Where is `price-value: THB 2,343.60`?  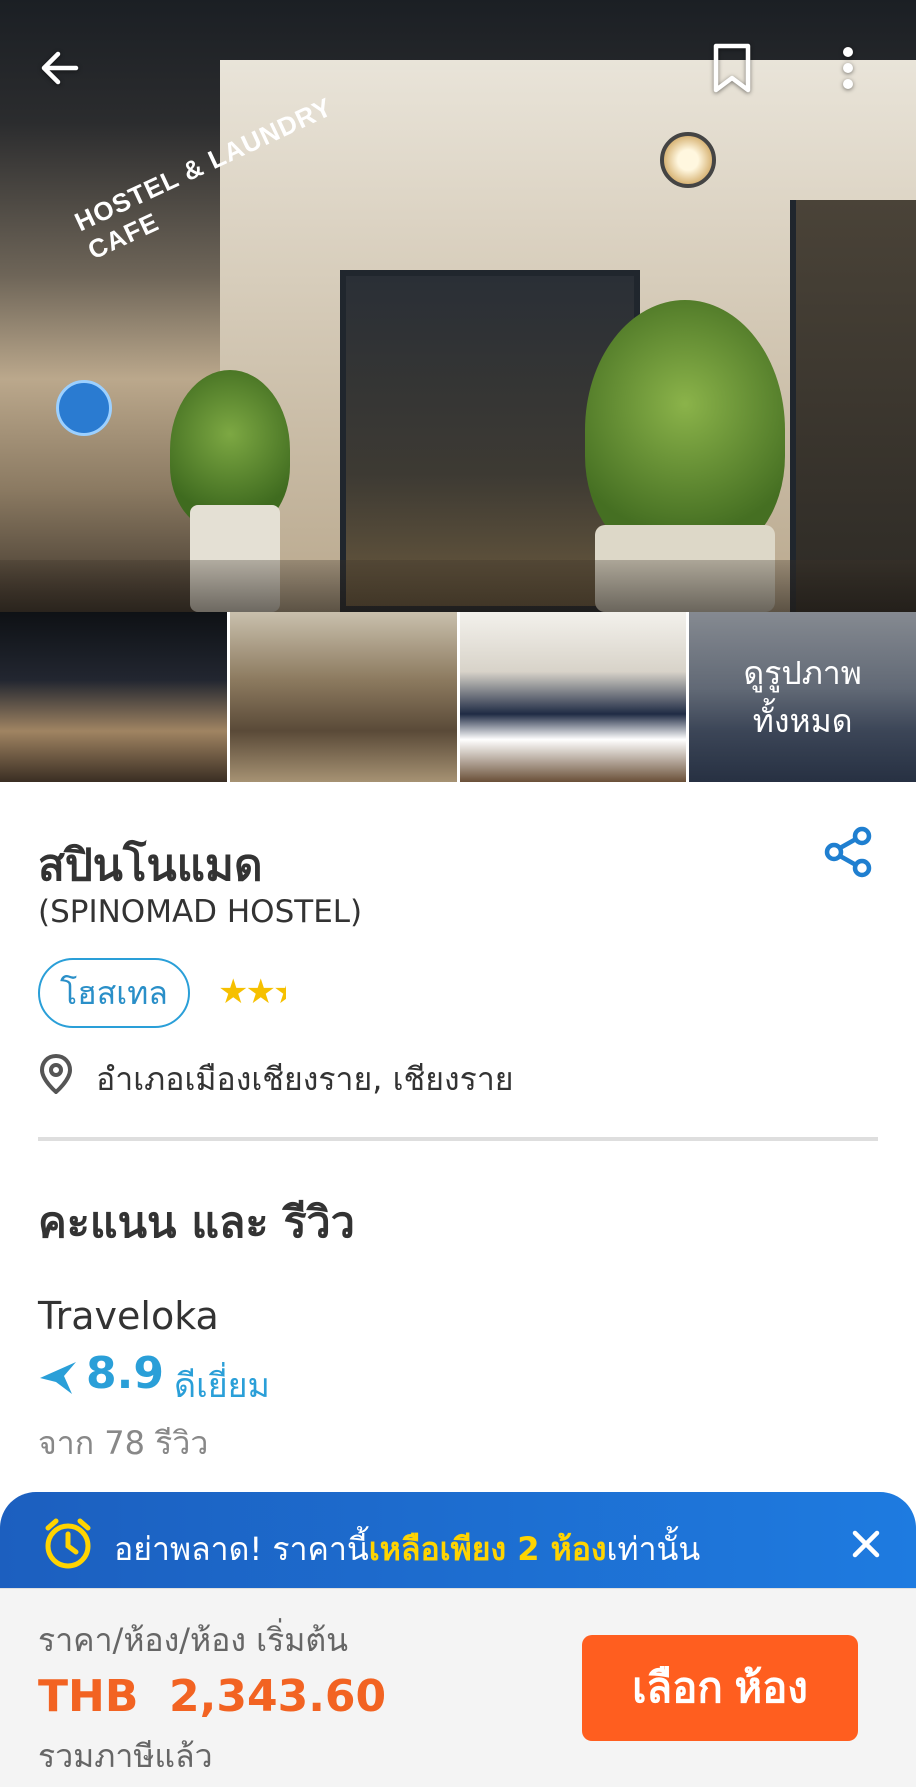 price-value: THB 2,343.60 is located at coordinates (212, 1696).